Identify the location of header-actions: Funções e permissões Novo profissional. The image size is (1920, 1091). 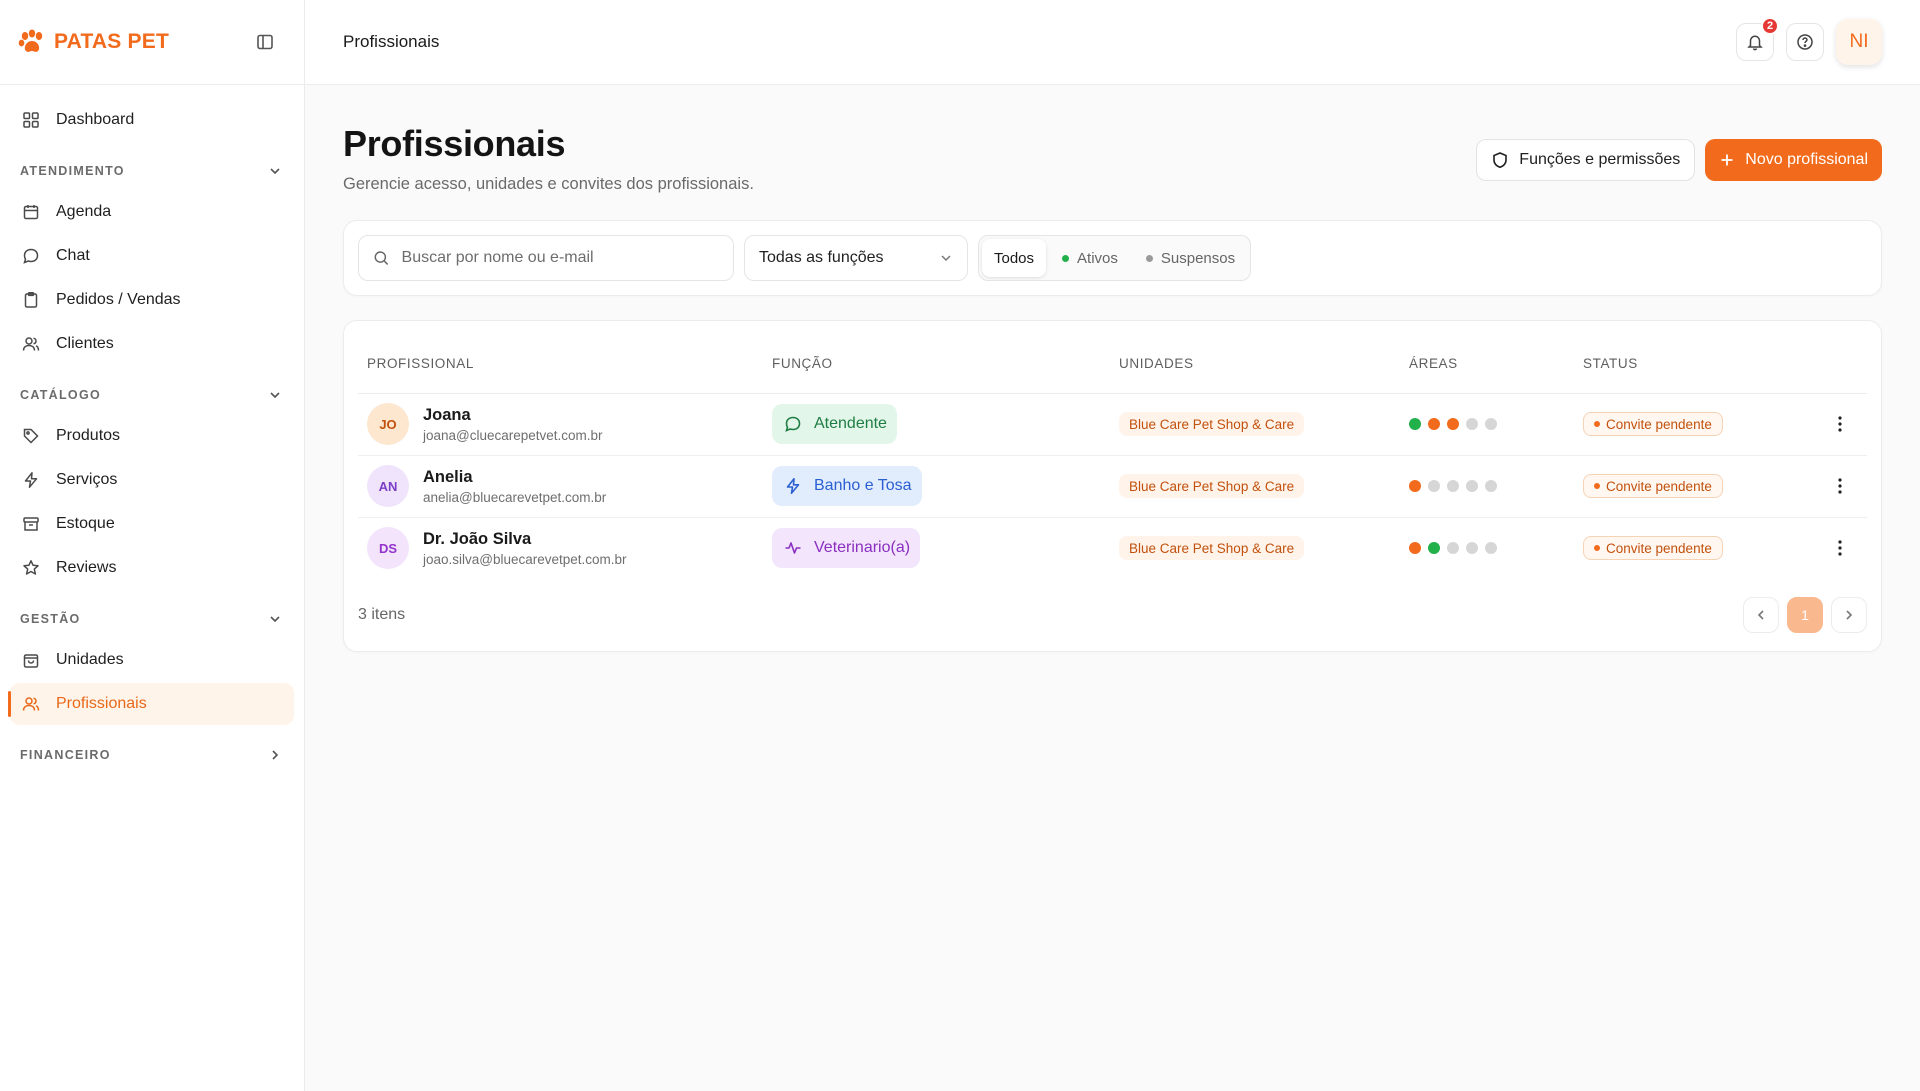
(1679, 160).